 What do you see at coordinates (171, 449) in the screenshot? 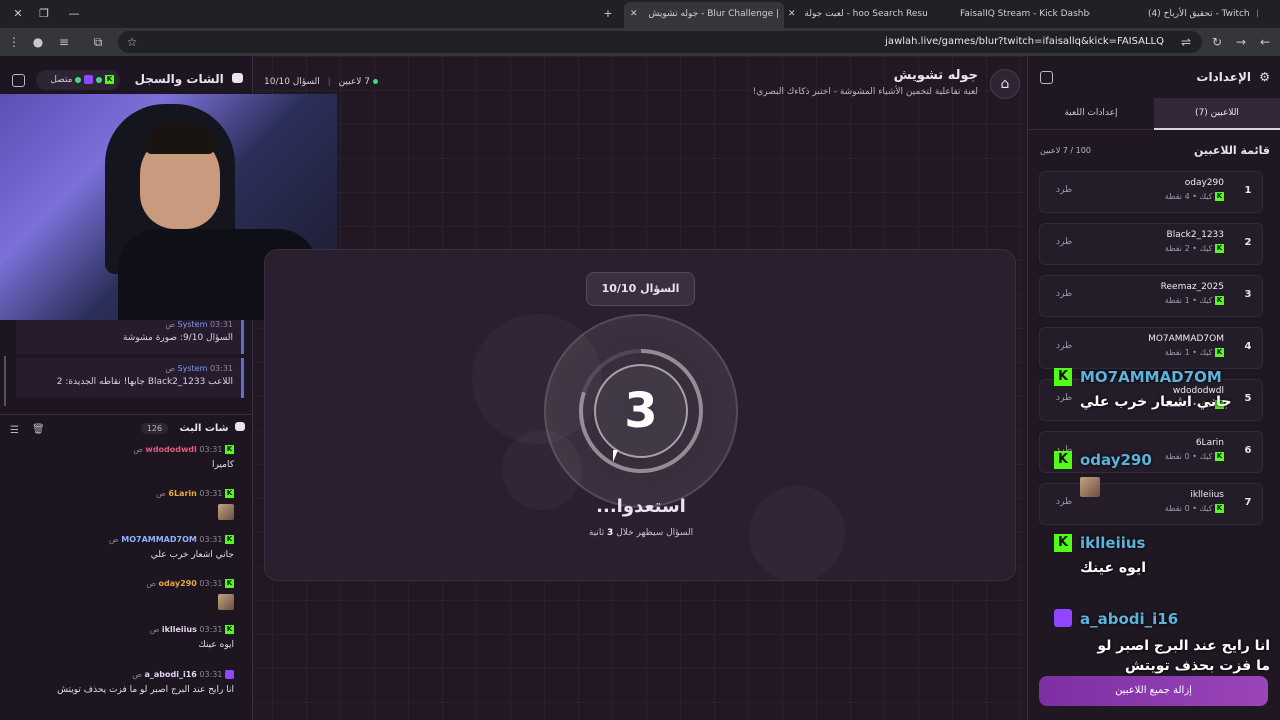
I see `message-author: wdododwdl` at bounding box center [171, 449].